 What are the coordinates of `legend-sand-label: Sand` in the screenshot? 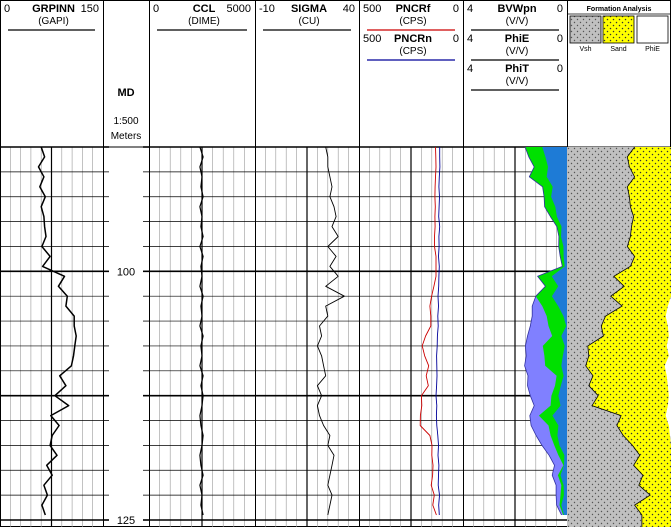 It's located at (618, 49).